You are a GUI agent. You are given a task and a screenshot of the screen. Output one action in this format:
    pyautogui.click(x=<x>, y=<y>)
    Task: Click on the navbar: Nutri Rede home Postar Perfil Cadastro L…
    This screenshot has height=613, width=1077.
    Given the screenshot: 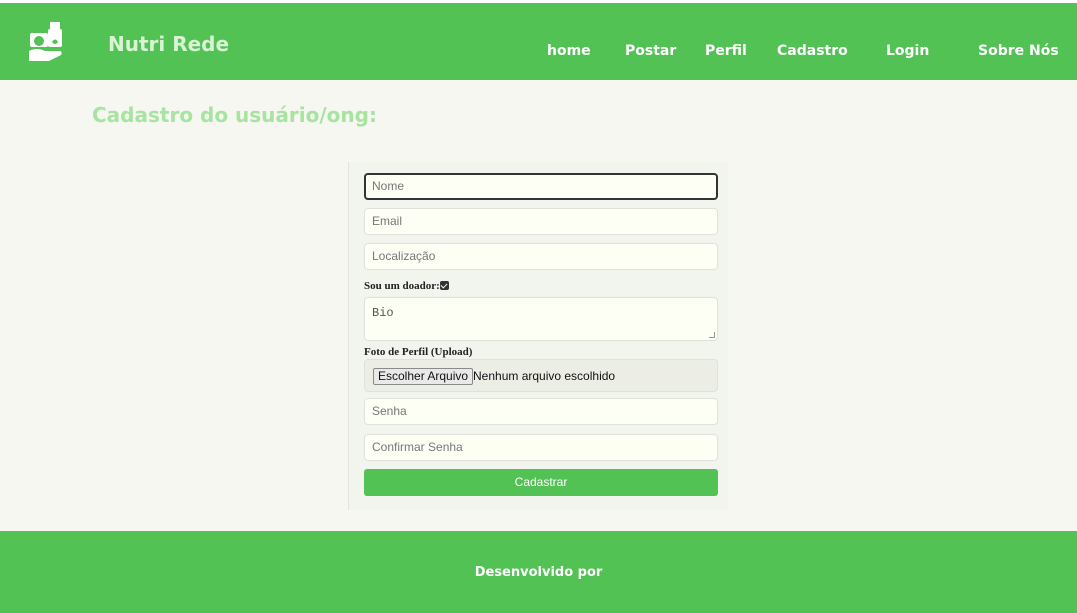 What is the action you would take?
    pyautogui.click(x=538, y=41)
    